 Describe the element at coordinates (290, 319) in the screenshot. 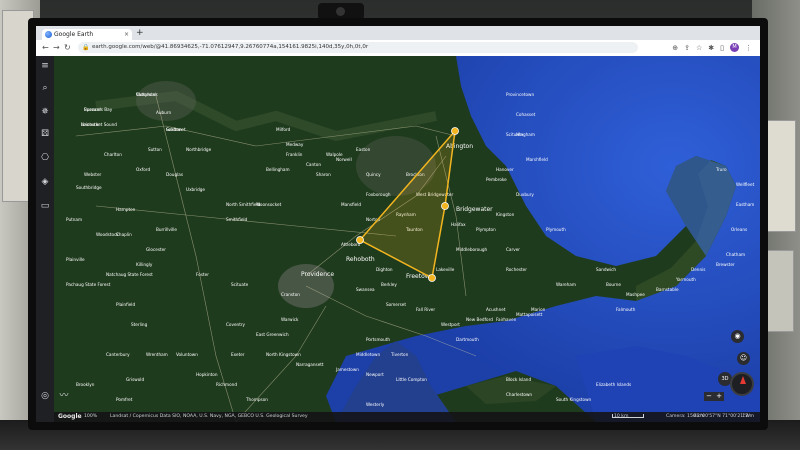

I see `town-label: Warwick` at that location.